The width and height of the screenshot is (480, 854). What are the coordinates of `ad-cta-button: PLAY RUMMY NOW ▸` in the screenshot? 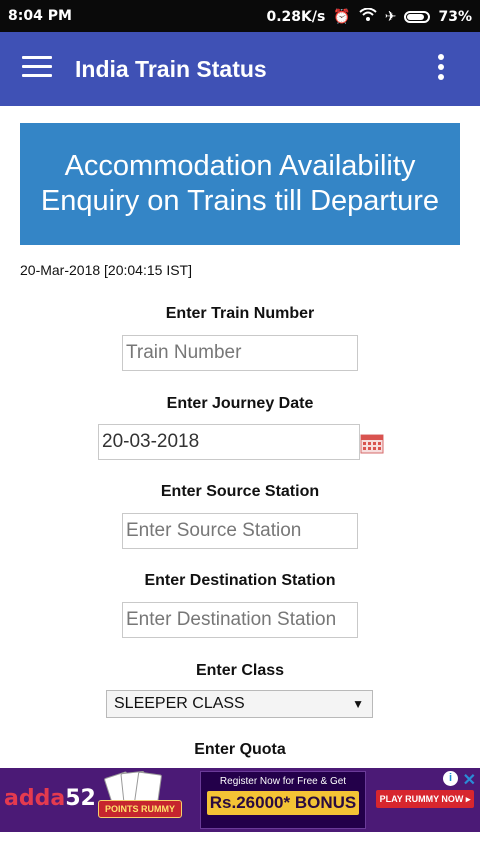 It's located at (425, 799).